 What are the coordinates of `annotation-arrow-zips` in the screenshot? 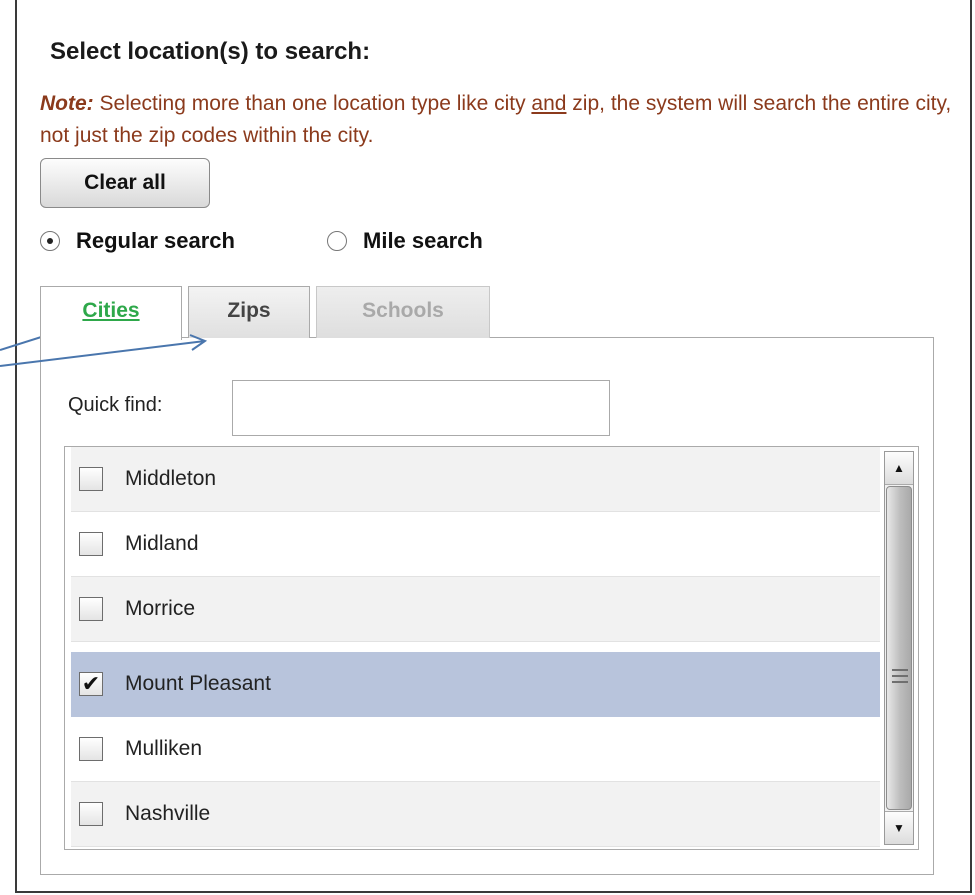 It's located at (103, 353).